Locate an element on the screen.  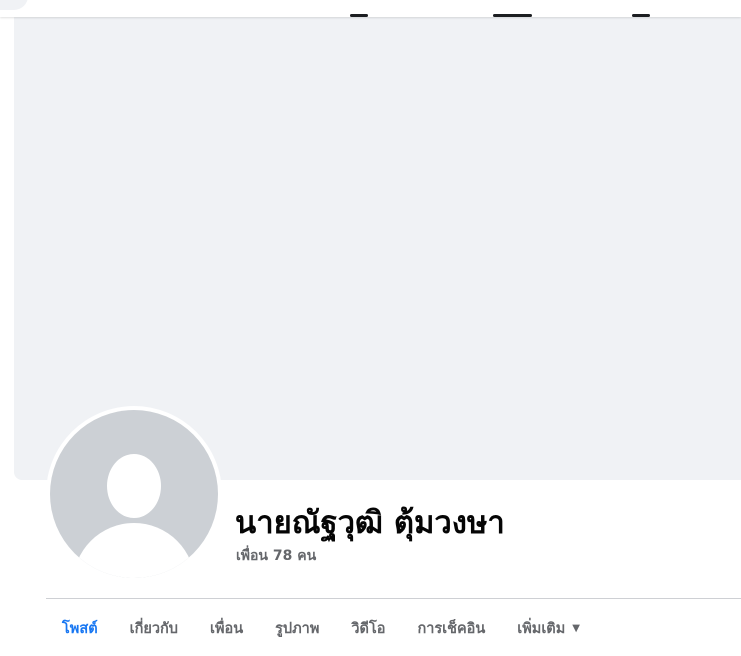
search-bar is located at coordinates (14, 5).